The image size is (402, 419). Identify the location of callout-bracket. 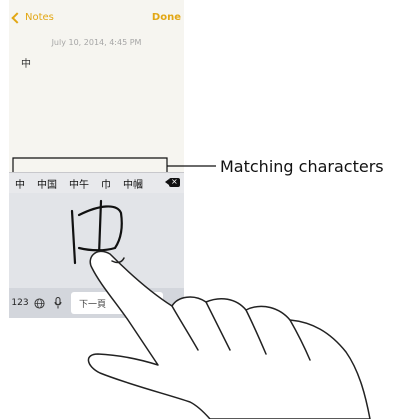
(114, 164).